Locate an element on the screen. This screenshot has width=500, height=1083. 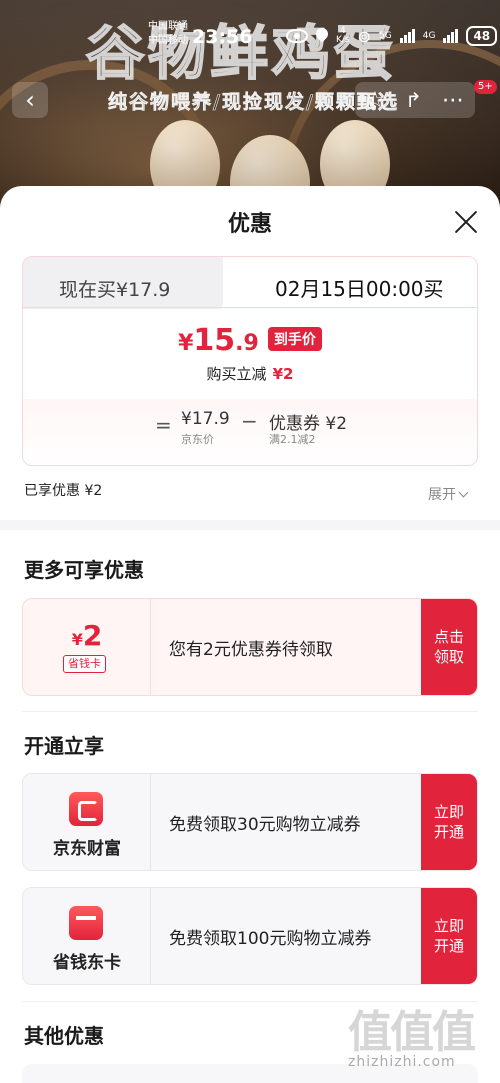
open-jd-card-button: 立即开通 is located at coordinates (449, 936).